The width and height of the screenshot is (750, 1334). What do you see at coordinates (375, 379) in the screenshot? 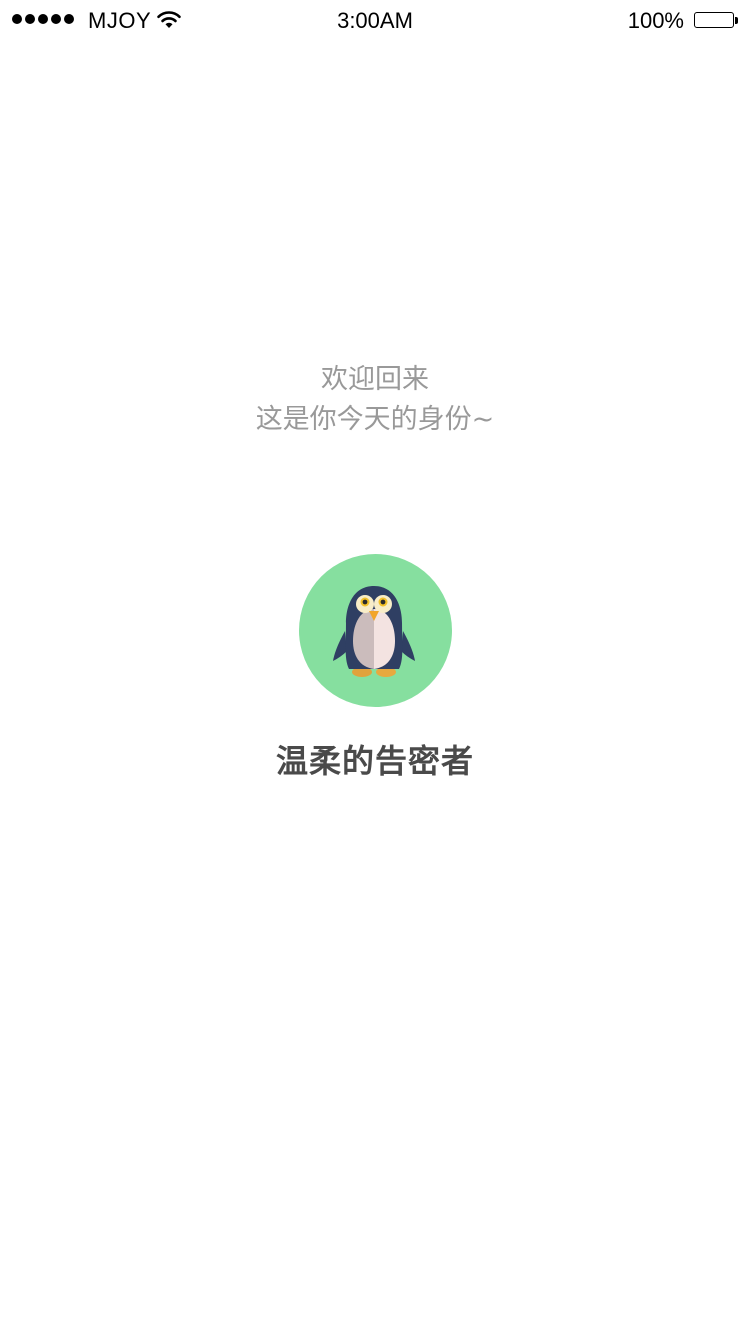
I see `welcome-line-1: 欢迎回来` at bounding box center [375, 379].